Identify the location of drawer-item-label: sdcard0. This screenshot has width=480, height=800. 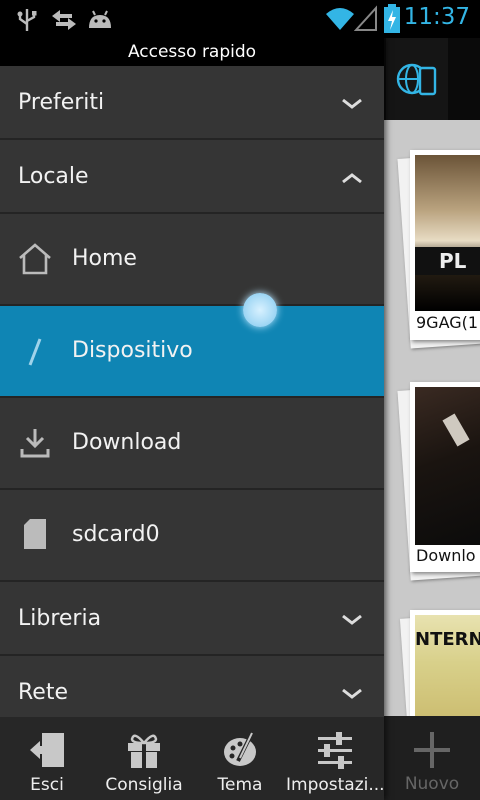
(116, 534).